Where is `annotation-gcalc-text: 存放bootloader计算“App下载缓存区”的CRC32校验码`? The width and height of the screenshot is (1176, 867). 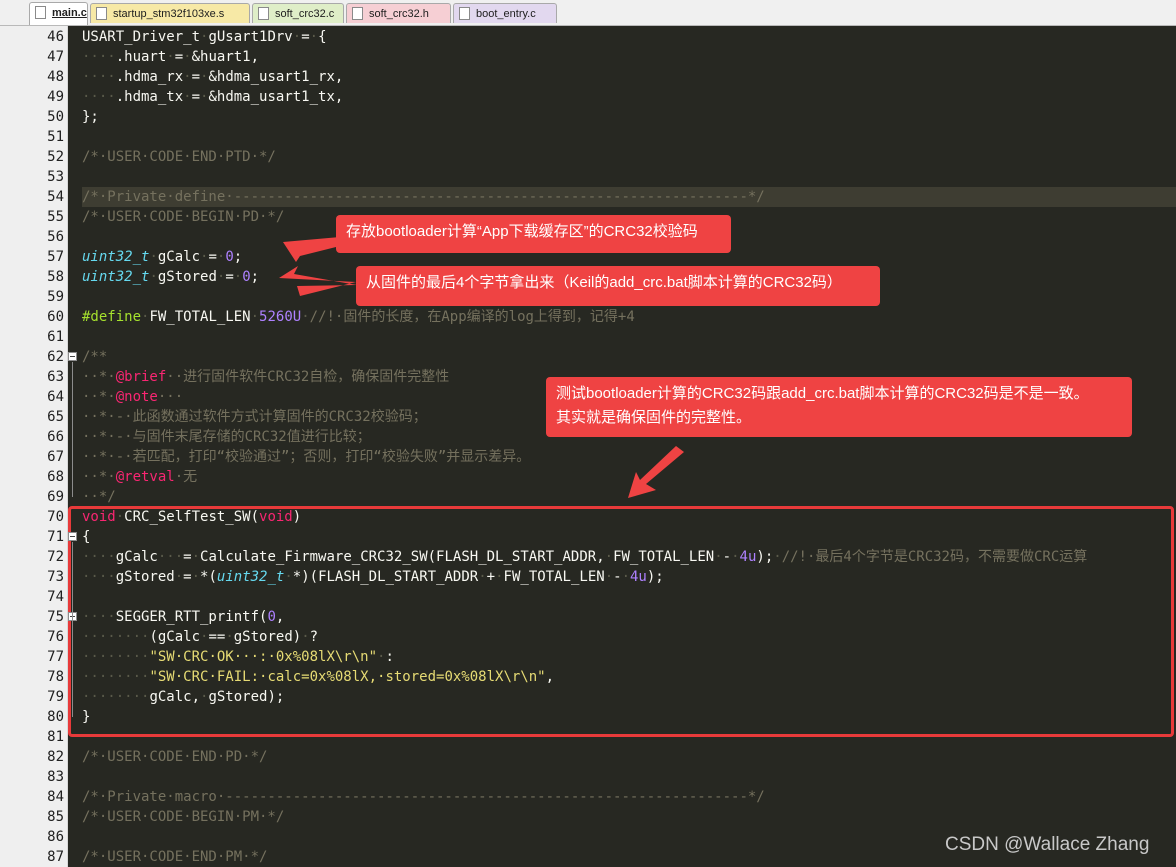
annotation-gcalc-text: 存放bootloader计算“App下载缓存区”的CRC32校验码 is located at coordinates (522, 231).